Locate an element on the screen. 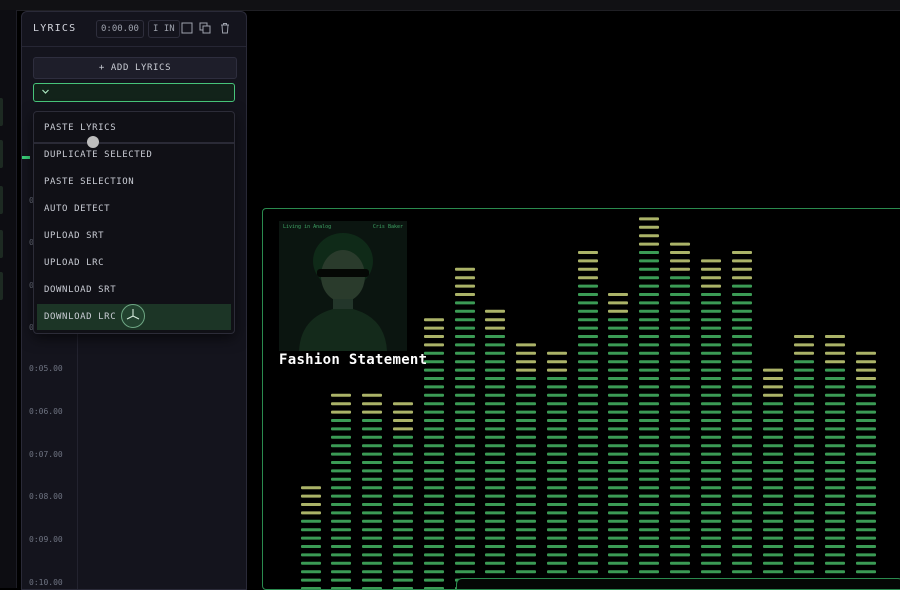 This screenshot has height=590, width=900. cursor-icon is located at coordinates (133, 316).